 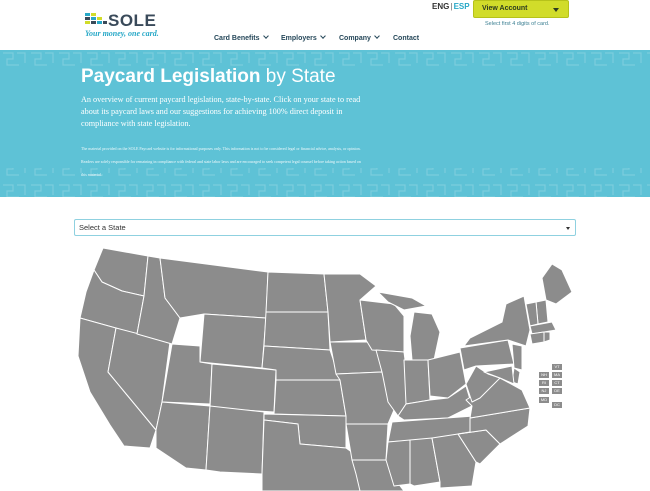 What do you see at coordinates (462, 6) in the screenshot?
I see `lang-spanish-link: ESP` at bounding box center [462, 6].